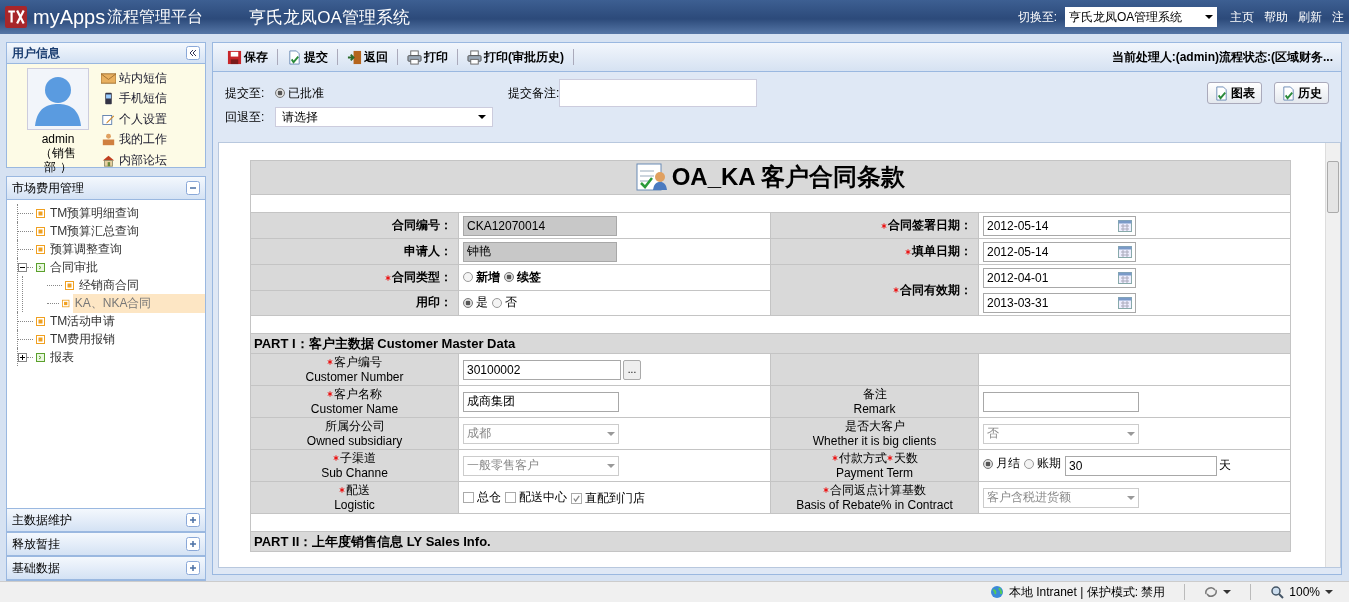  Describe the element at coordinates (1338, 17) in the screenshot. I see `header-link: 注` at that location.